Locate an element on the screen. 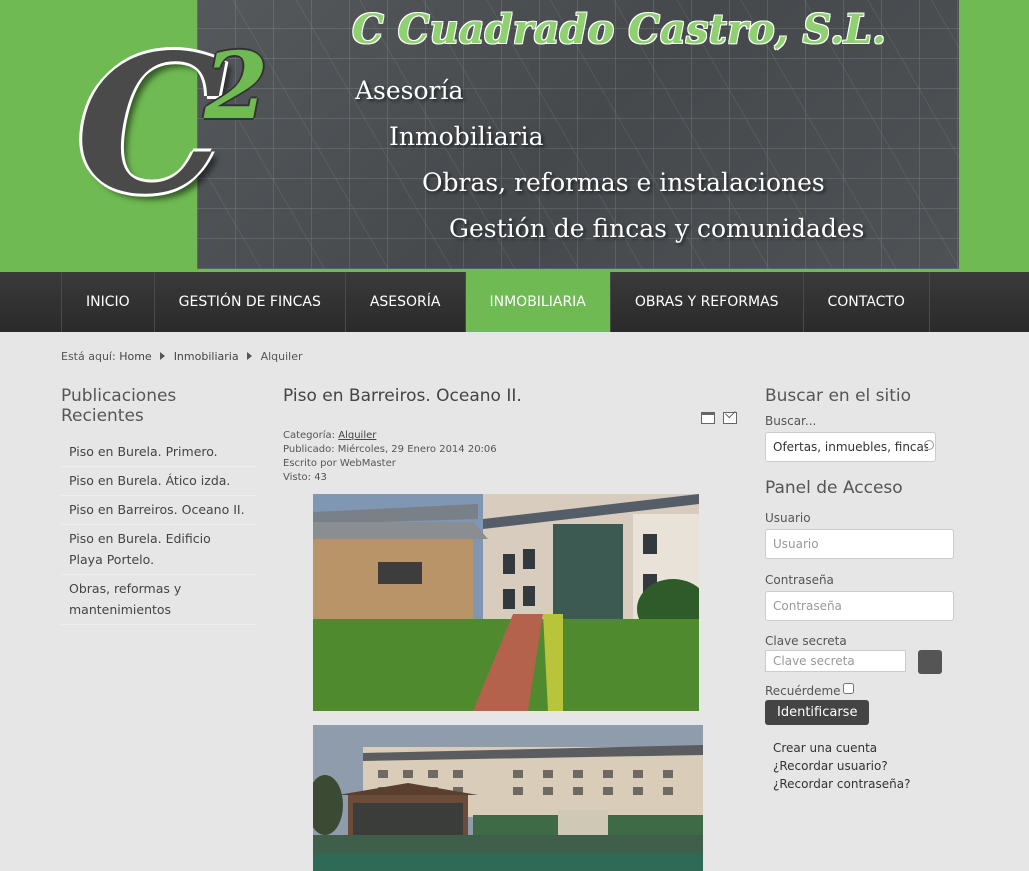  email-icon is located at coordinates (730, 418).